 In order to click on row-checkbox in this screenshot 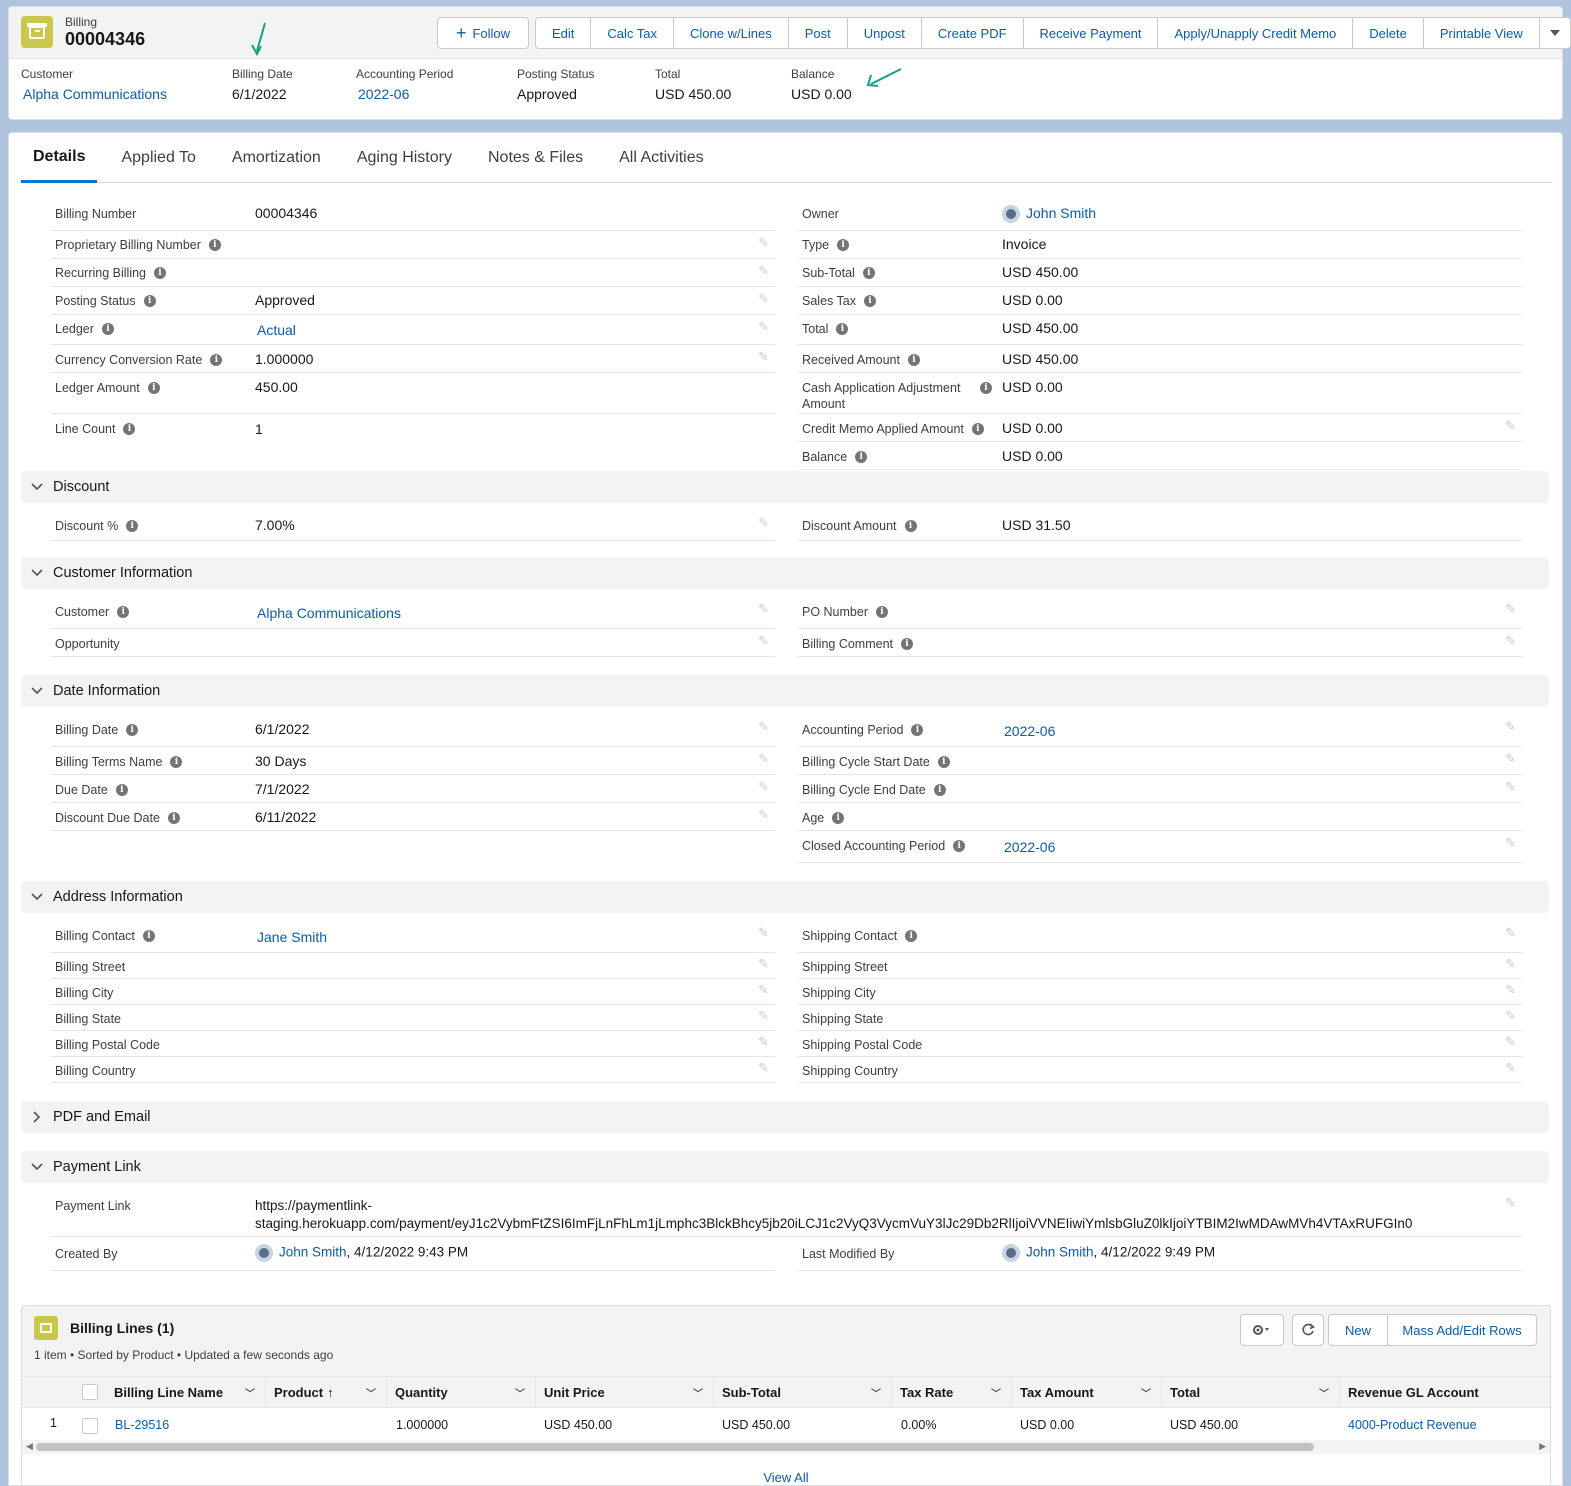, I will do `click(90, 1426)`.